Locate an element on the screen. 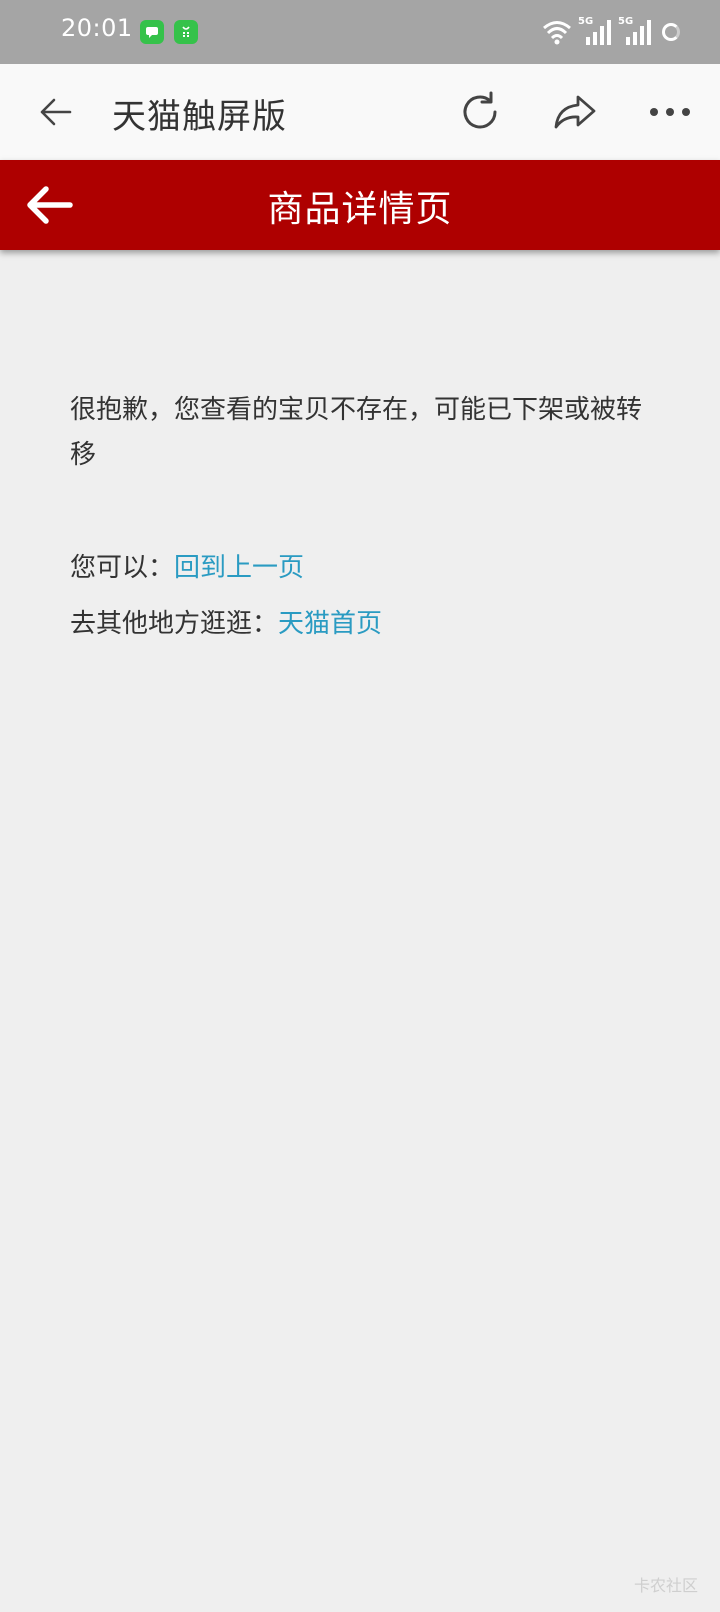 The height and width of the screenshot is (1612, 720). back-to-previous-link: 回到上一页 is located at coordinates (239, 568).